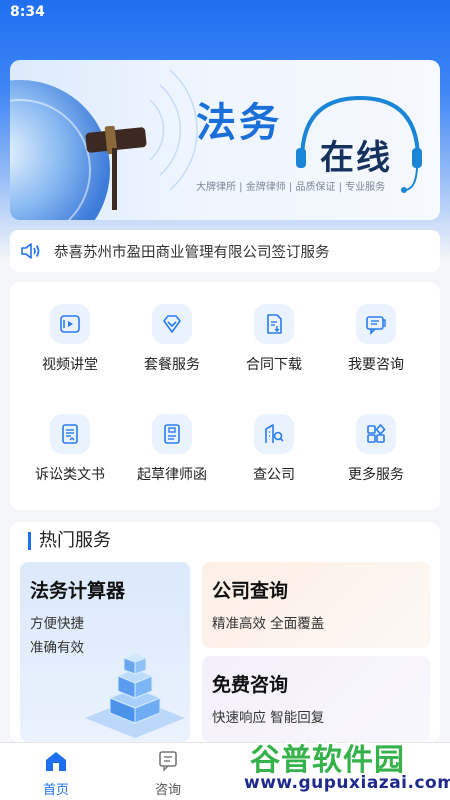  What do you see at coordinates (376, 475) in the screenshot?
I see `grid-label: 更多服务` at bounding box center [376, 475].